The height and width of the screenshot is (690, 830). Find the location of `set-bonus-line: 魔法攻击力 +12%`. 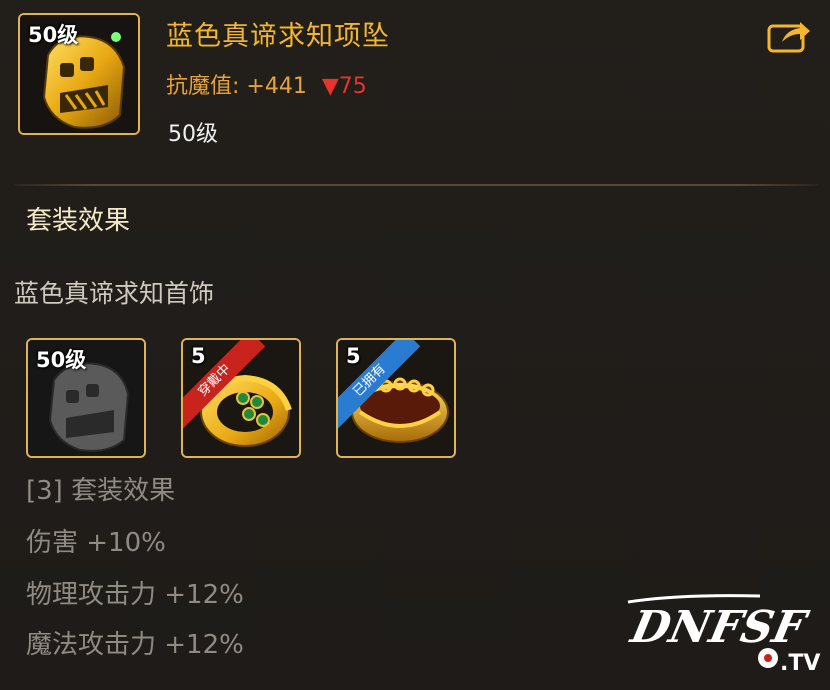

set-bonus-line: 魔法攻击力 +12% is located at coordinates (135, 645).